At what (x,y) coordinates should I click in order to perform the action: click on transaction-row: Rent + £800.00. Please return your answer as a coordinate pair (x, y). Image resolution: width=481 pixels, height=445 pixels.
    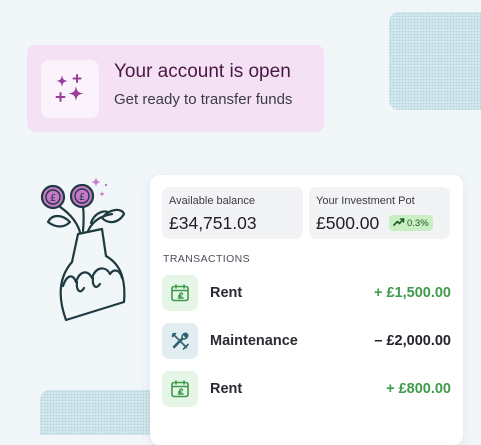
    Looking at the image, I should click on (306, 390).